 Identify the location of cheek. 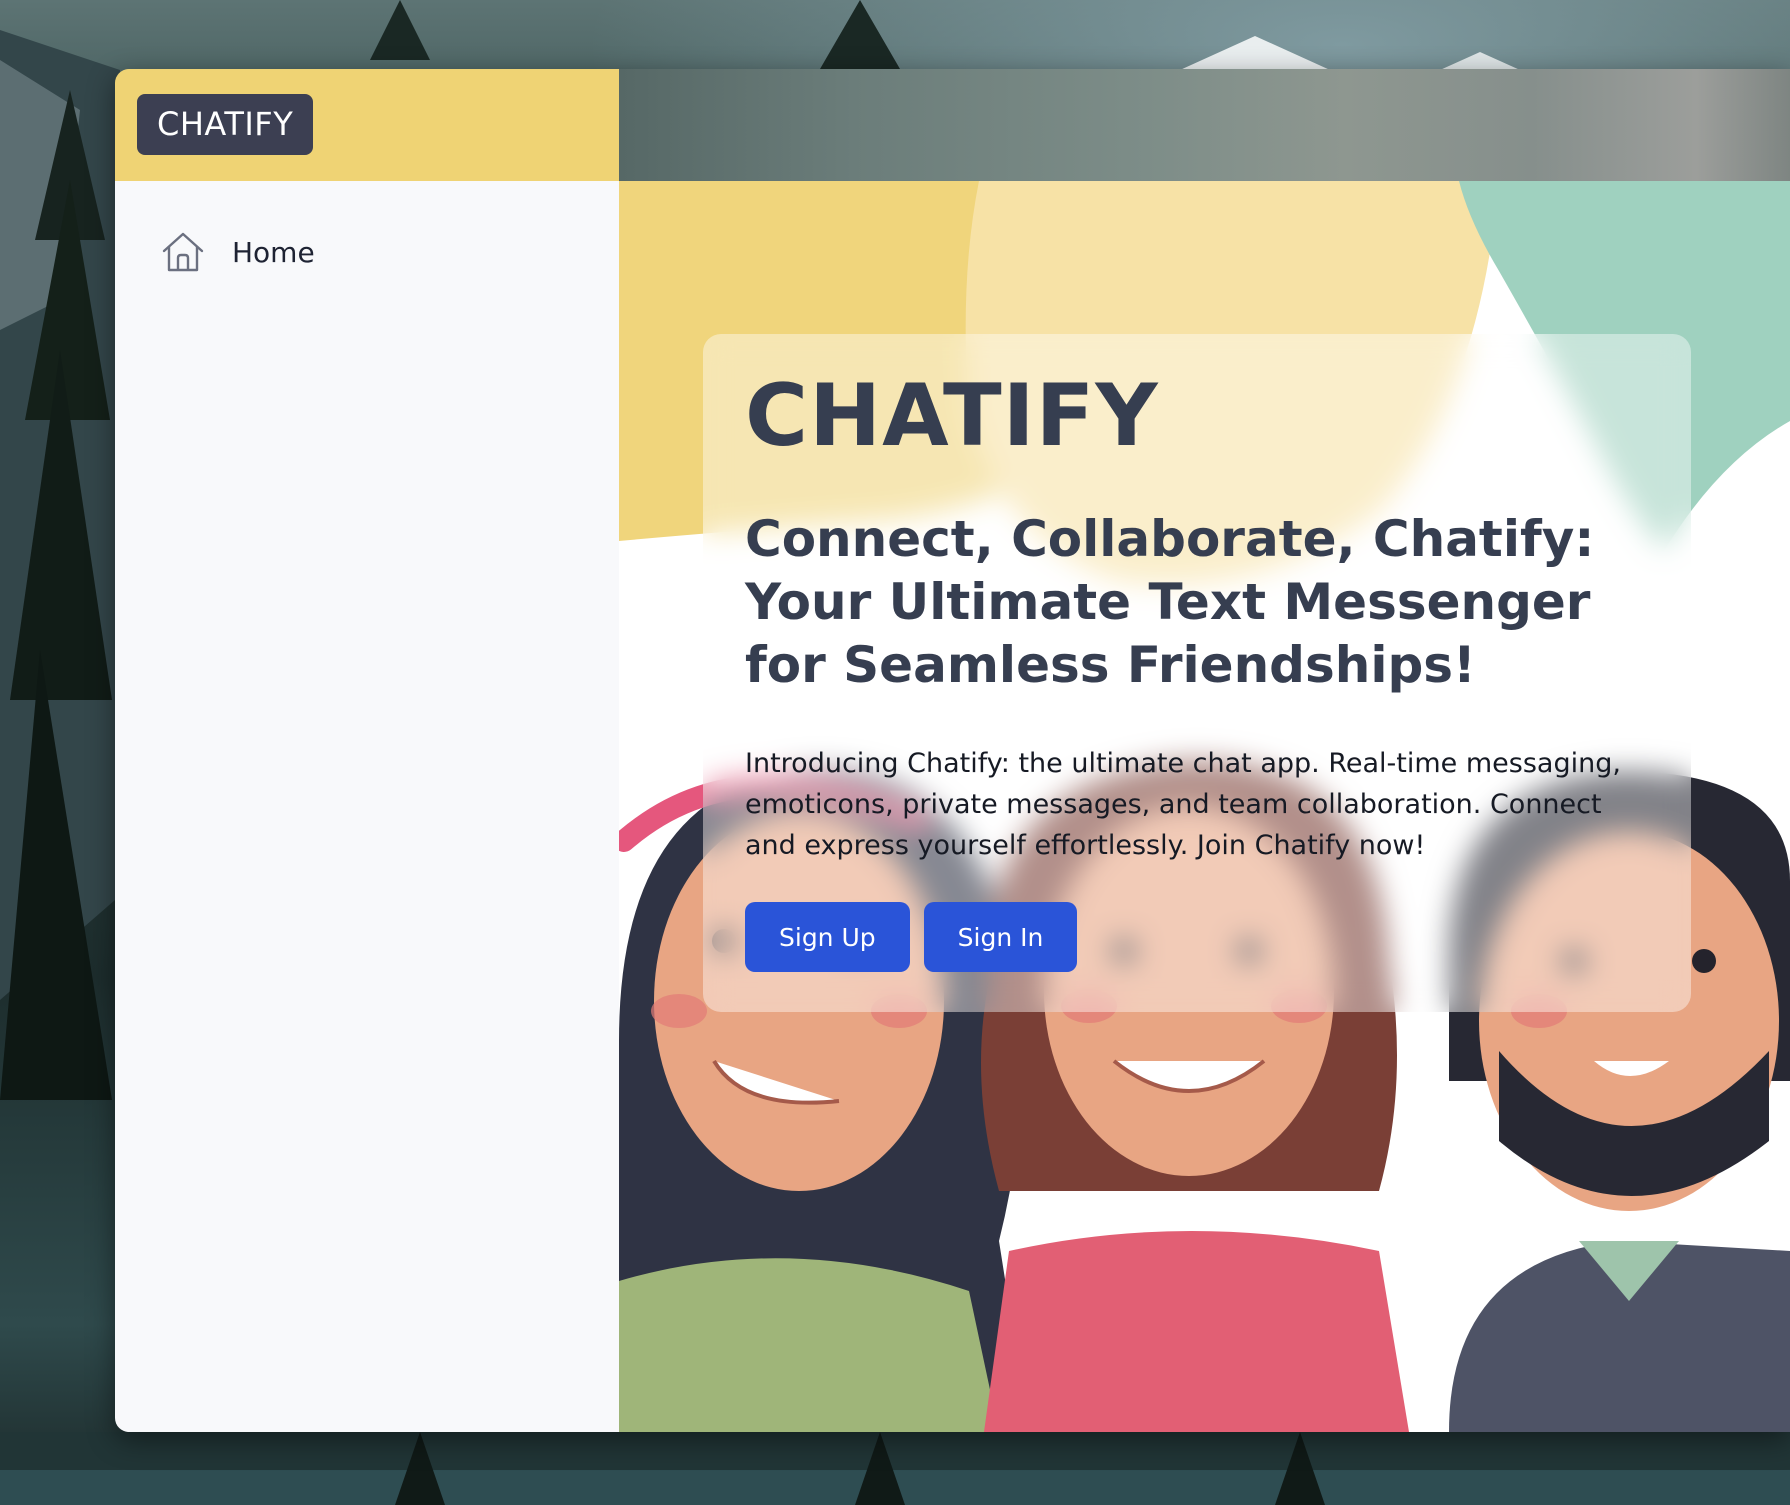
(679, 1011).